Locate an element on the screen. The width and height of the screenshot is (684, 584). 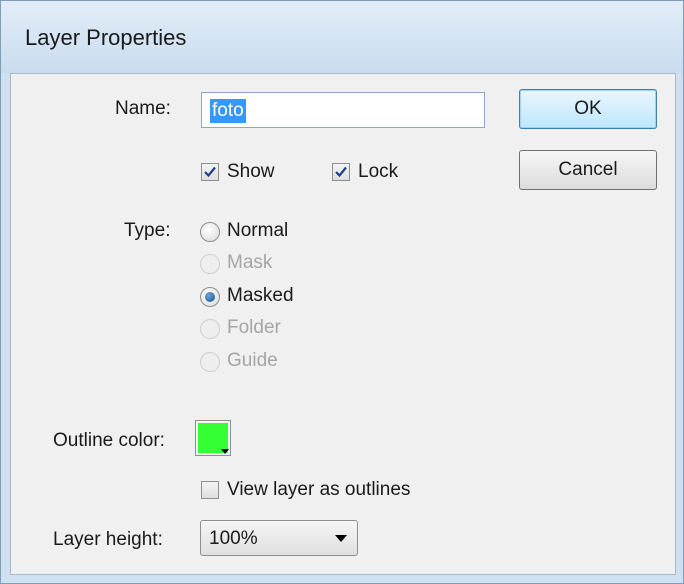
dialog-title: Layer Properties is located at coordinates (106, 37).